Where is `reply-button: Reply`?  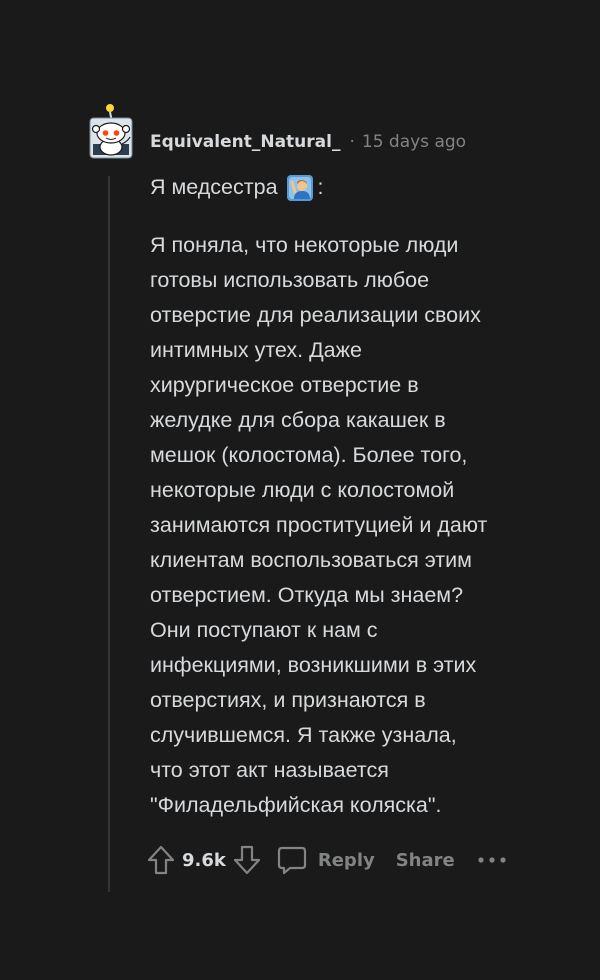 reply-button: Reply is located at coordinates (325, 860).